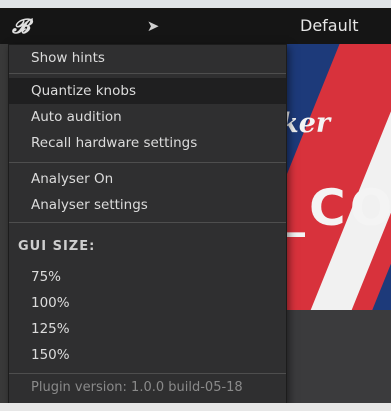 Image resolution: width=391 pixels, height=411 pixels. I want to click on menu-item-show-hints: Show hints, so click(147, 58).